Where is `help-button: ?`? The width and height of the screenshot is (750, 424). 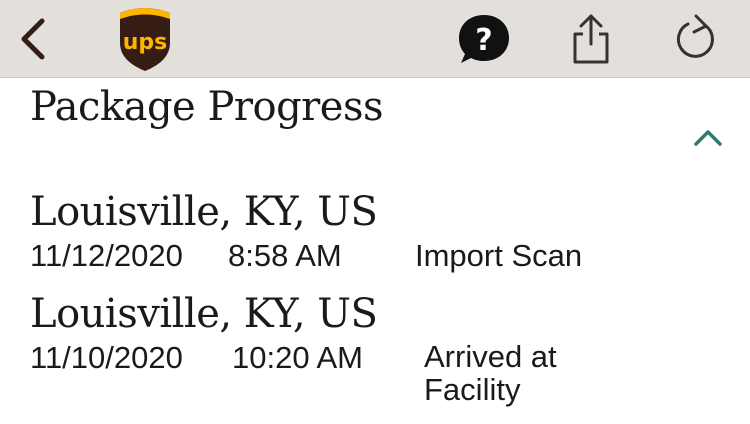 help-button: ? is located at coordinates (484, 38).